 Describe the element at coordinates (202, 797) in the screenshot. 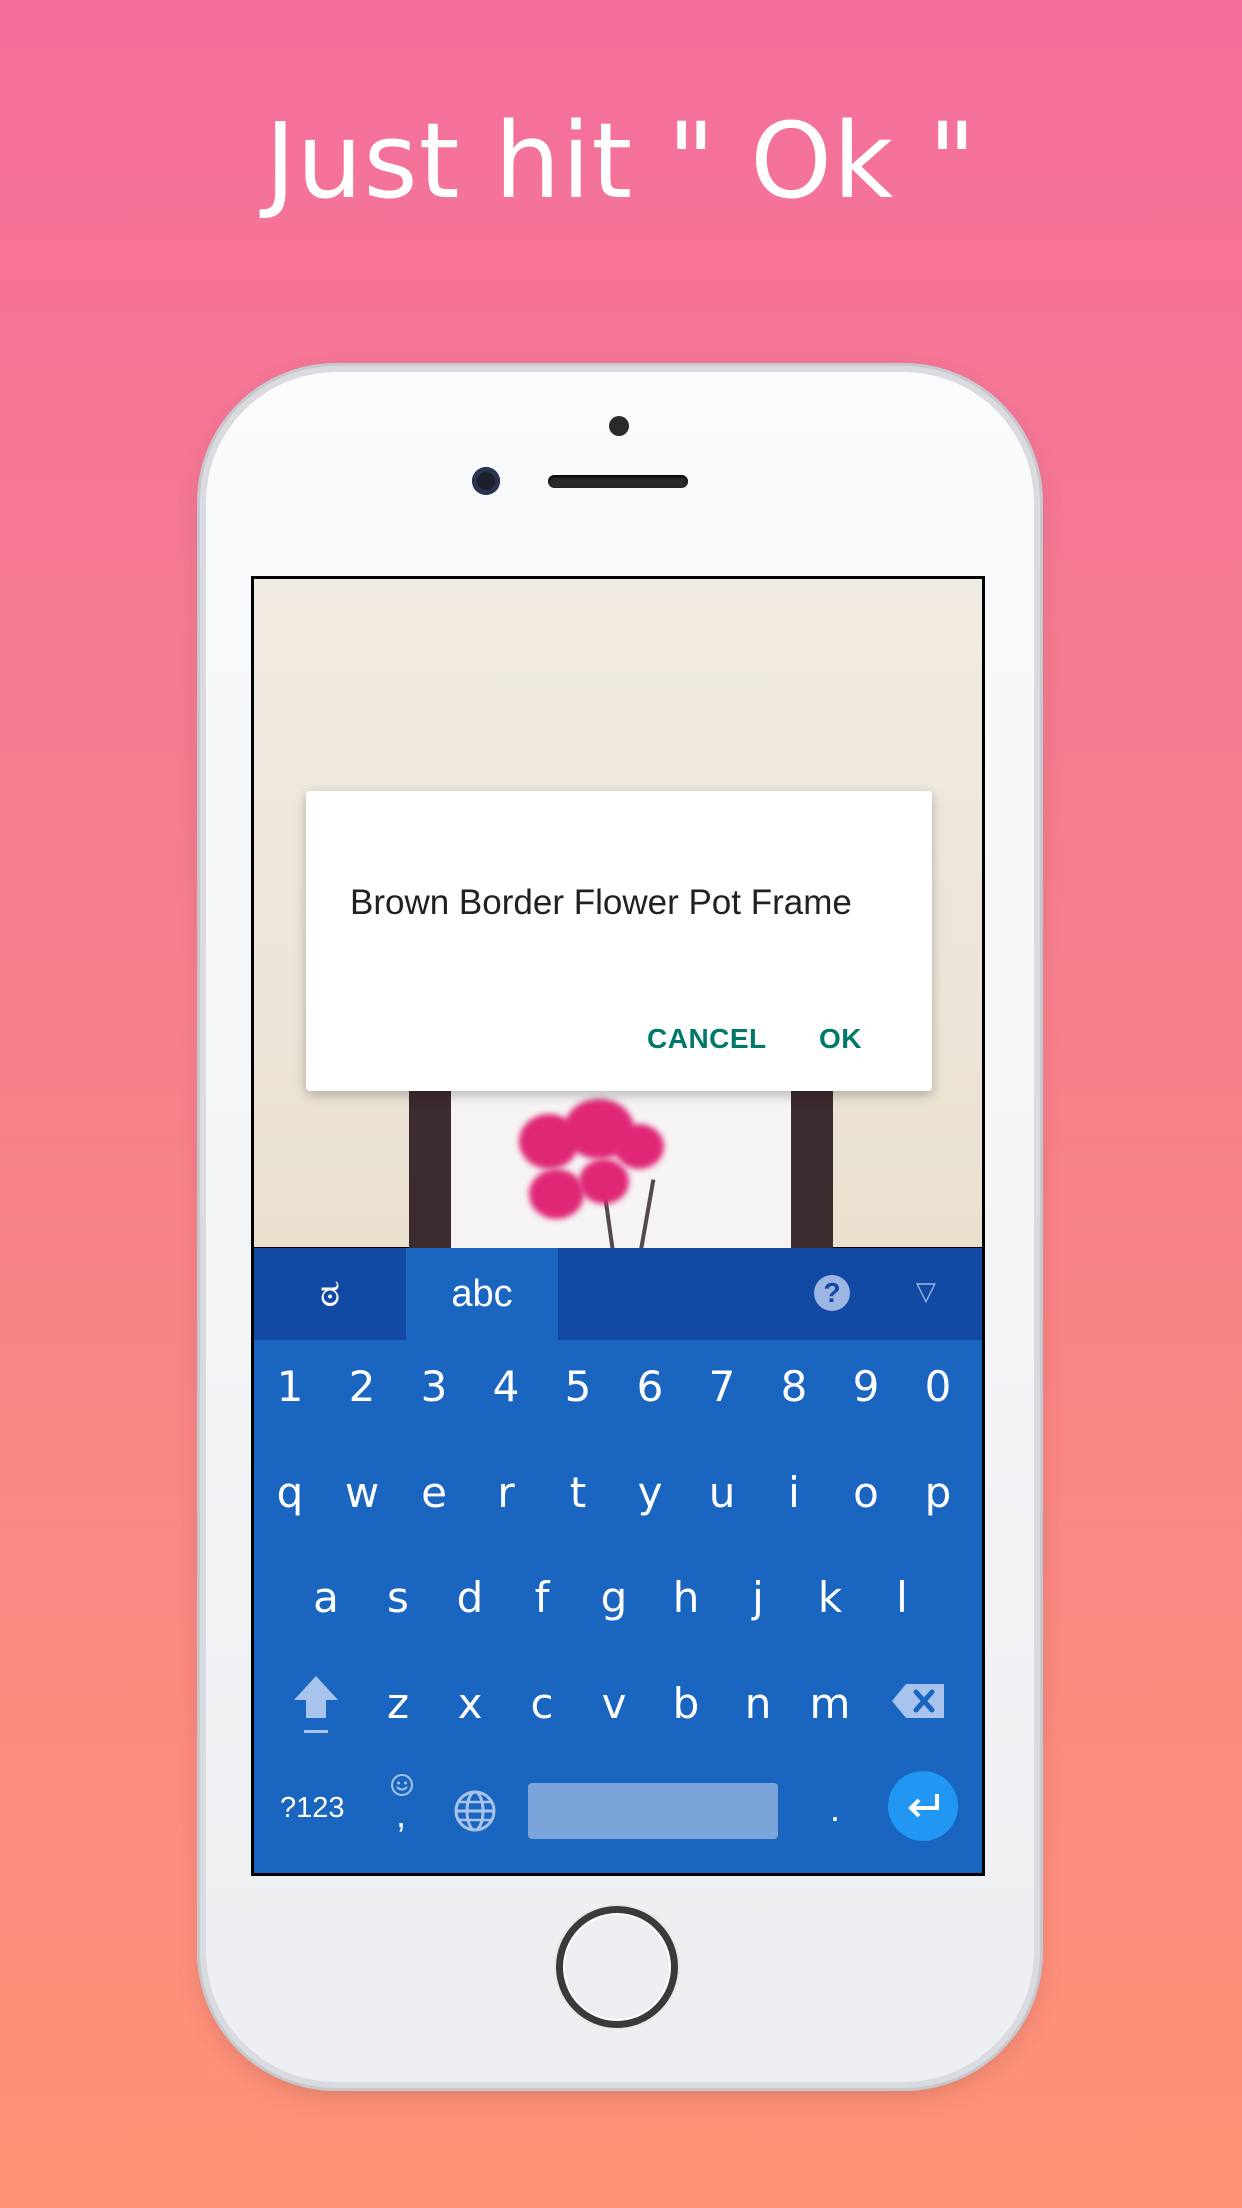

I see `phone-volume-up` at that location.